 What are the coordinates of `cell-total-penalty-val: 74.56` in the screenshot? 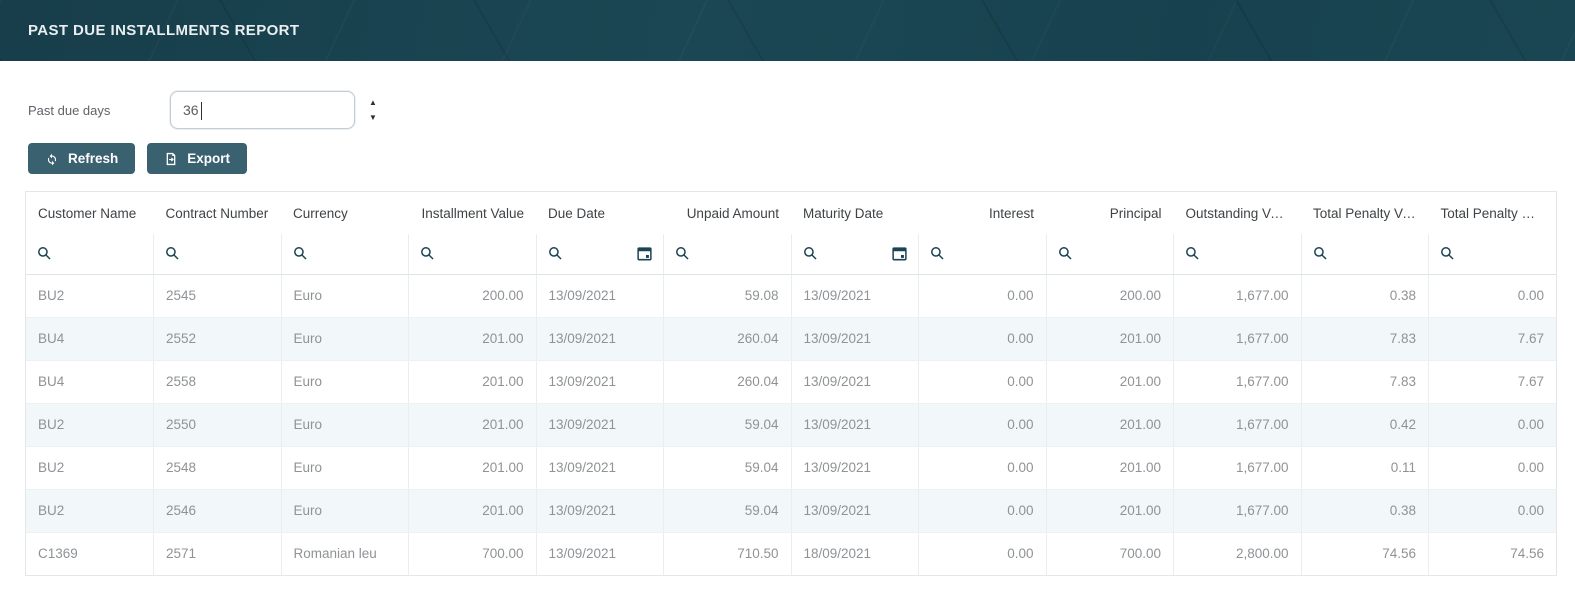 It's located at (1364, 553).